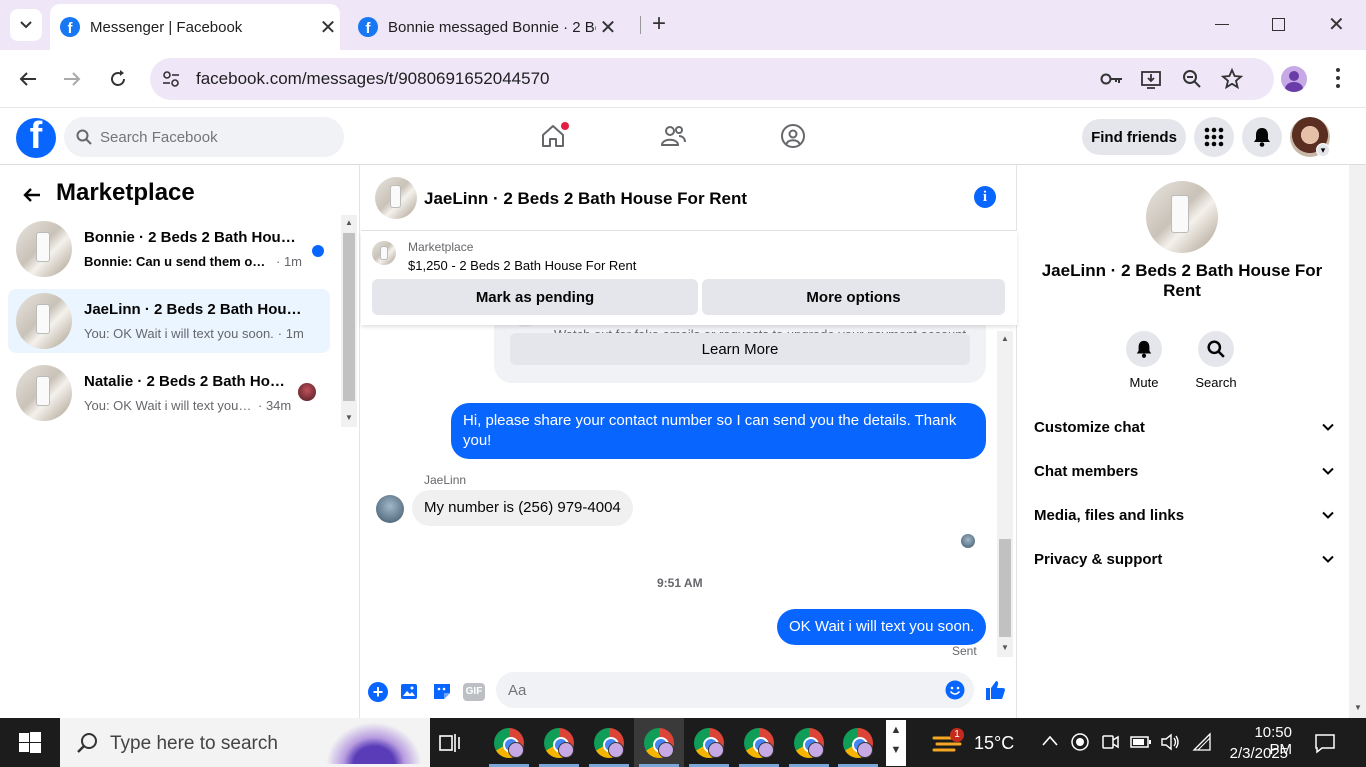 This screenshot has width=1366, height=767. Describe the element at coordinates (659, 24) in the screenshot. I see `new-tab-icon: +` at that location.